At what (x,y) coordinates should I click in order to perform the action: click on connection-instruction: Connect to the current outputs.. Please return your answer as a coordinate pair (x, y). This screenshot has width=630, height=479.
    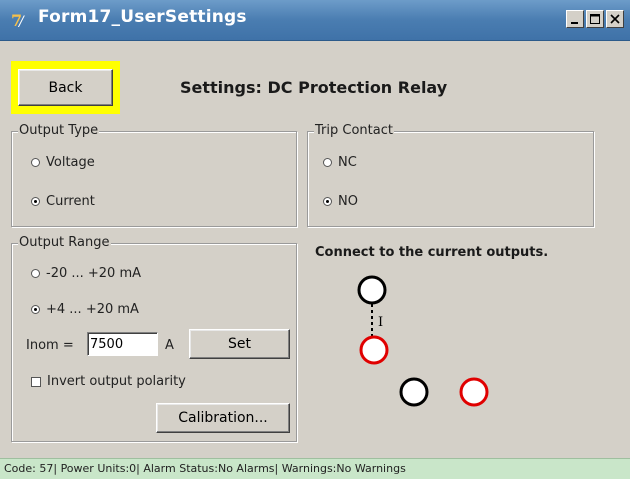
    Looking at the image, I should click on (432, 252).